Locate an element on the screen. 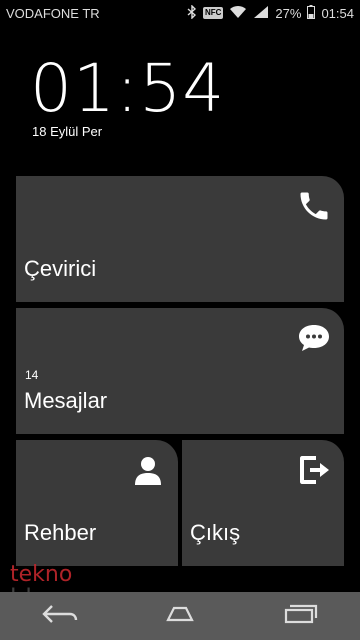 Image resolution: width=360 pixels, height=640 pixels. nfc-icon: NFC is located at coordinates (213, 13).